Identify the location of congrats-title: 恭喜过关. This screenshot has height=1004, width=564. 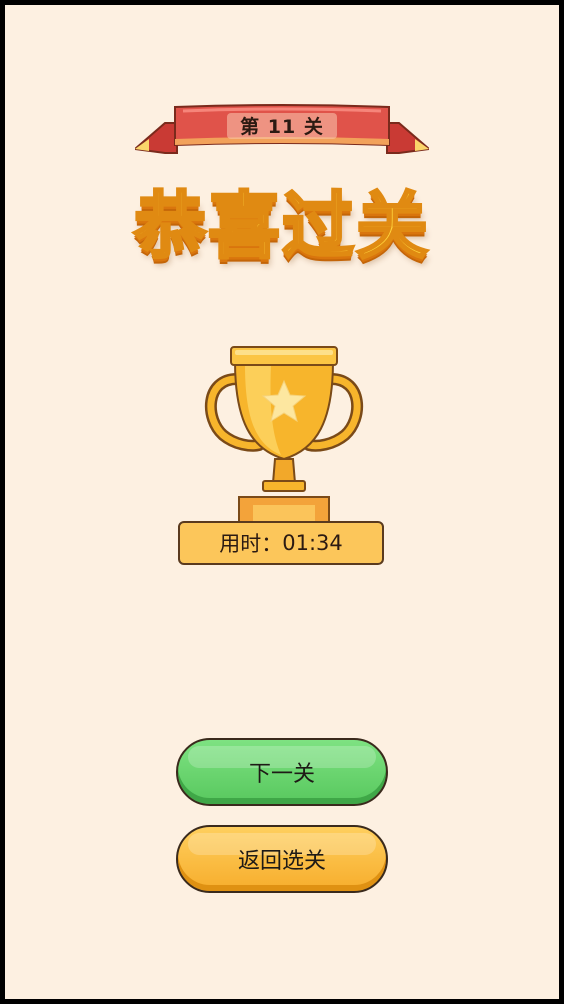
(281, 226).